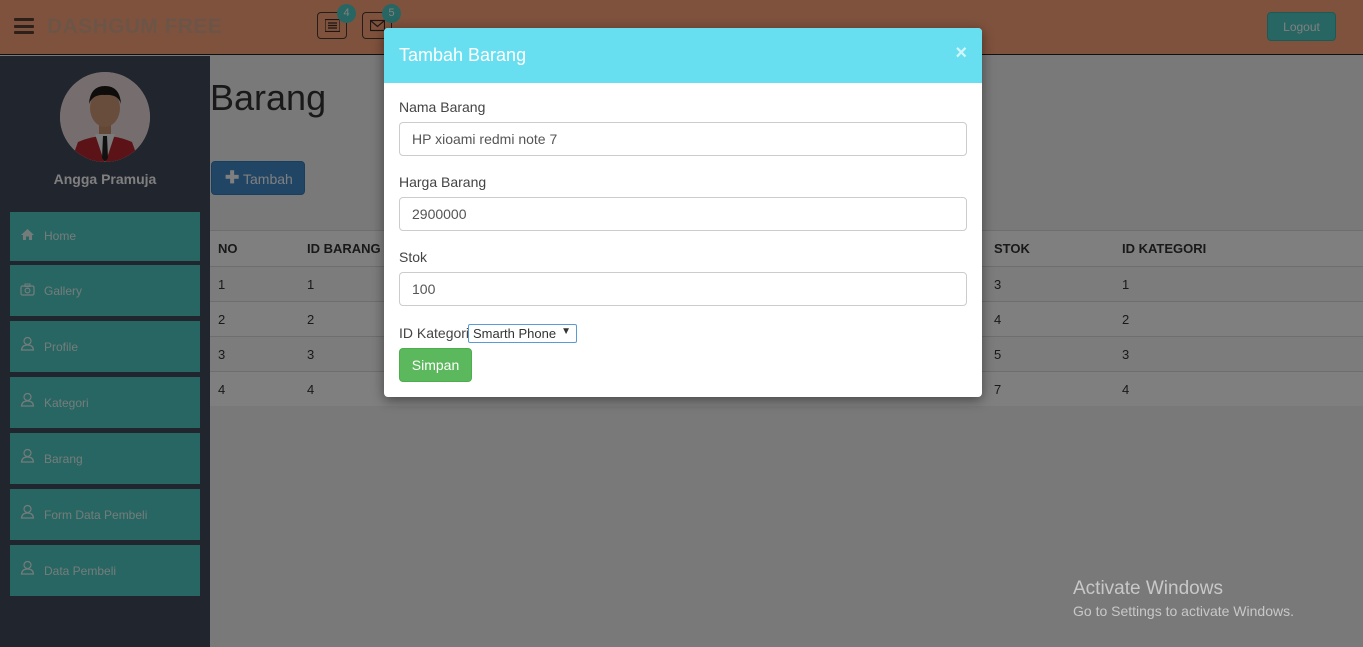  I want to click on id-kategori-label: ID Kategori, so click(434, 333).